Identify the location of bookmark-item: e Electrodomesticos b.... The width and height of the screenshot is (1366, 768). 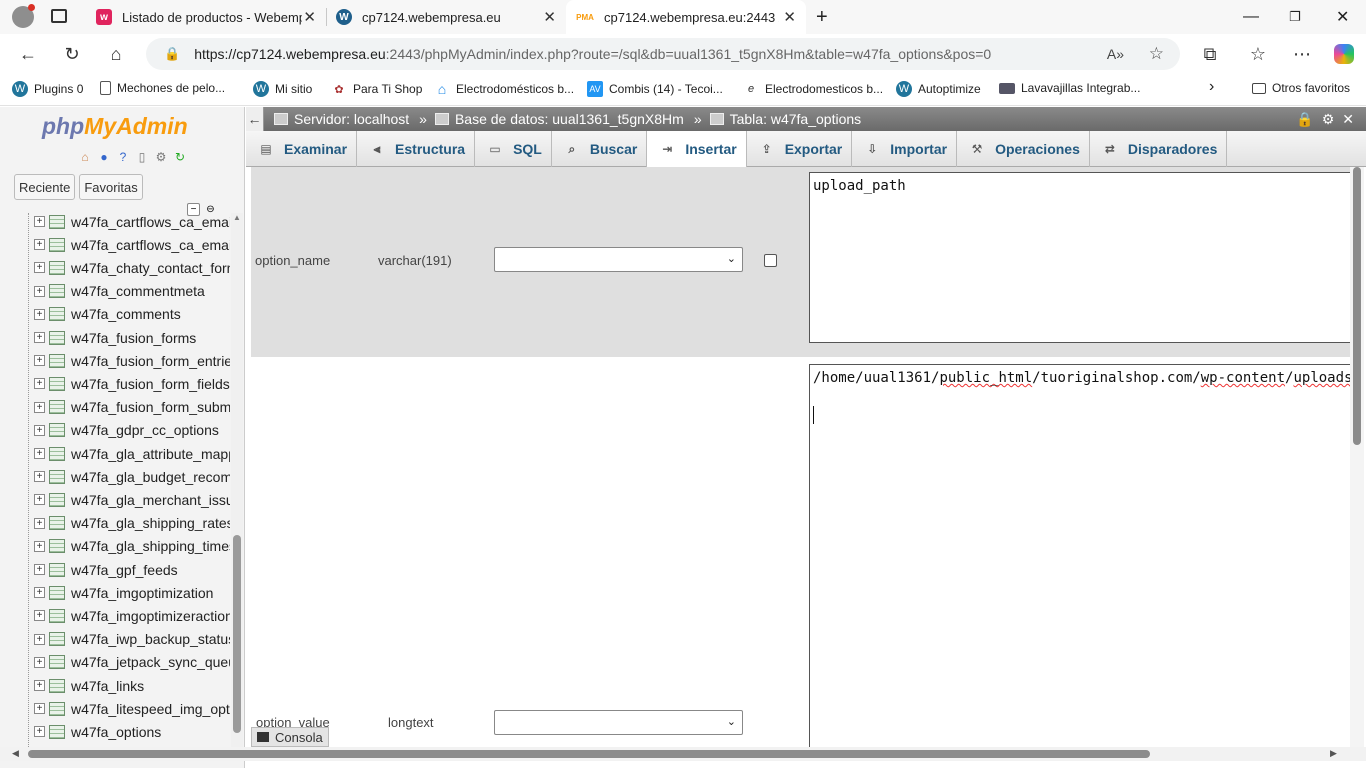
(813, 89).